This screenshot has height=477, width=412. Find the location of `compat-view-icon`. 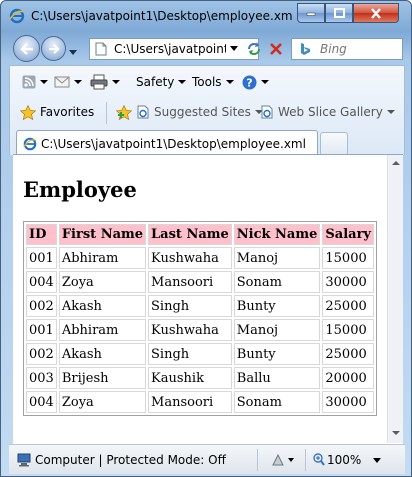

compat-view-icon is located at coordinates (283, 460).